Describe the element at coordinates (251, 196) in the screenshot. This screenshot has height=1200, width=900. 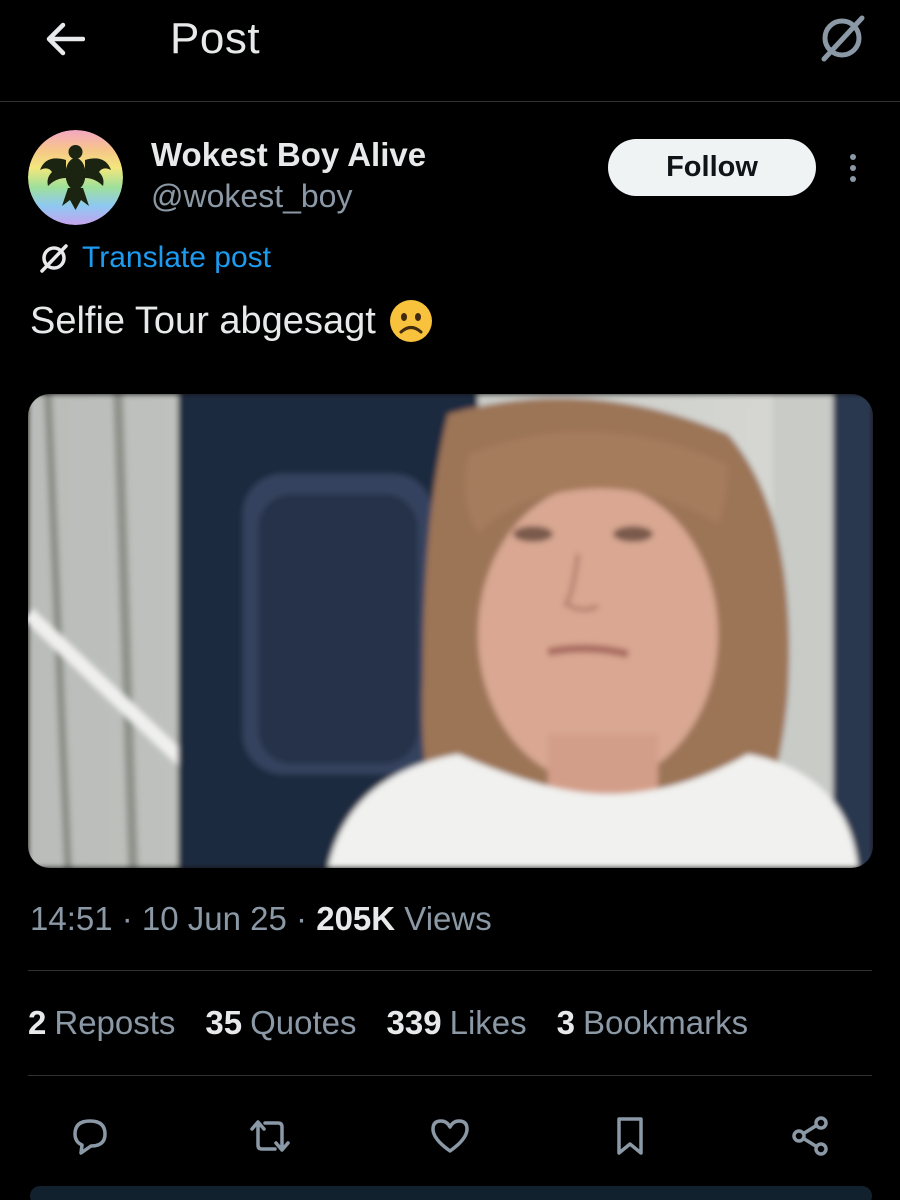
I see `author-handle: @wokest_boy` at that location.